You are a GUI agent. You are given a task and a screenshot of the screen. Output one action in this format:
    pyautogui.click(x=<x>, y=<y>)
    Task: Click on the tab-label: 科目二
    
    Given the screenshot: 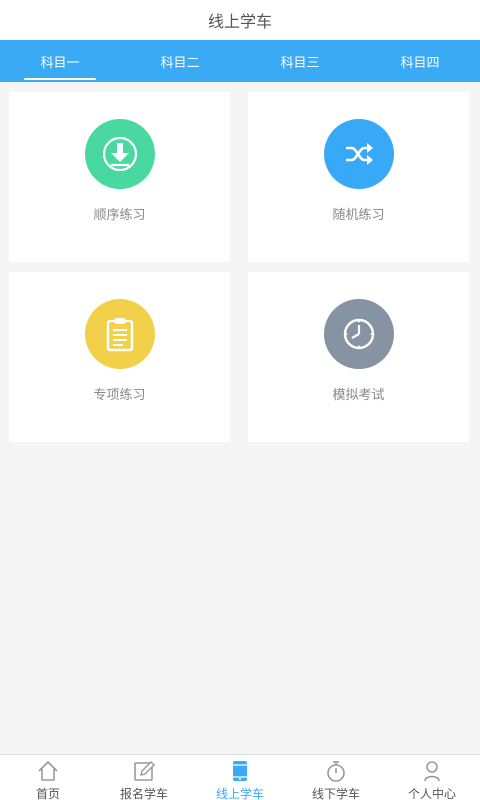 What is the action you would take?
    pyautogui.click(x=180, y=63)
    